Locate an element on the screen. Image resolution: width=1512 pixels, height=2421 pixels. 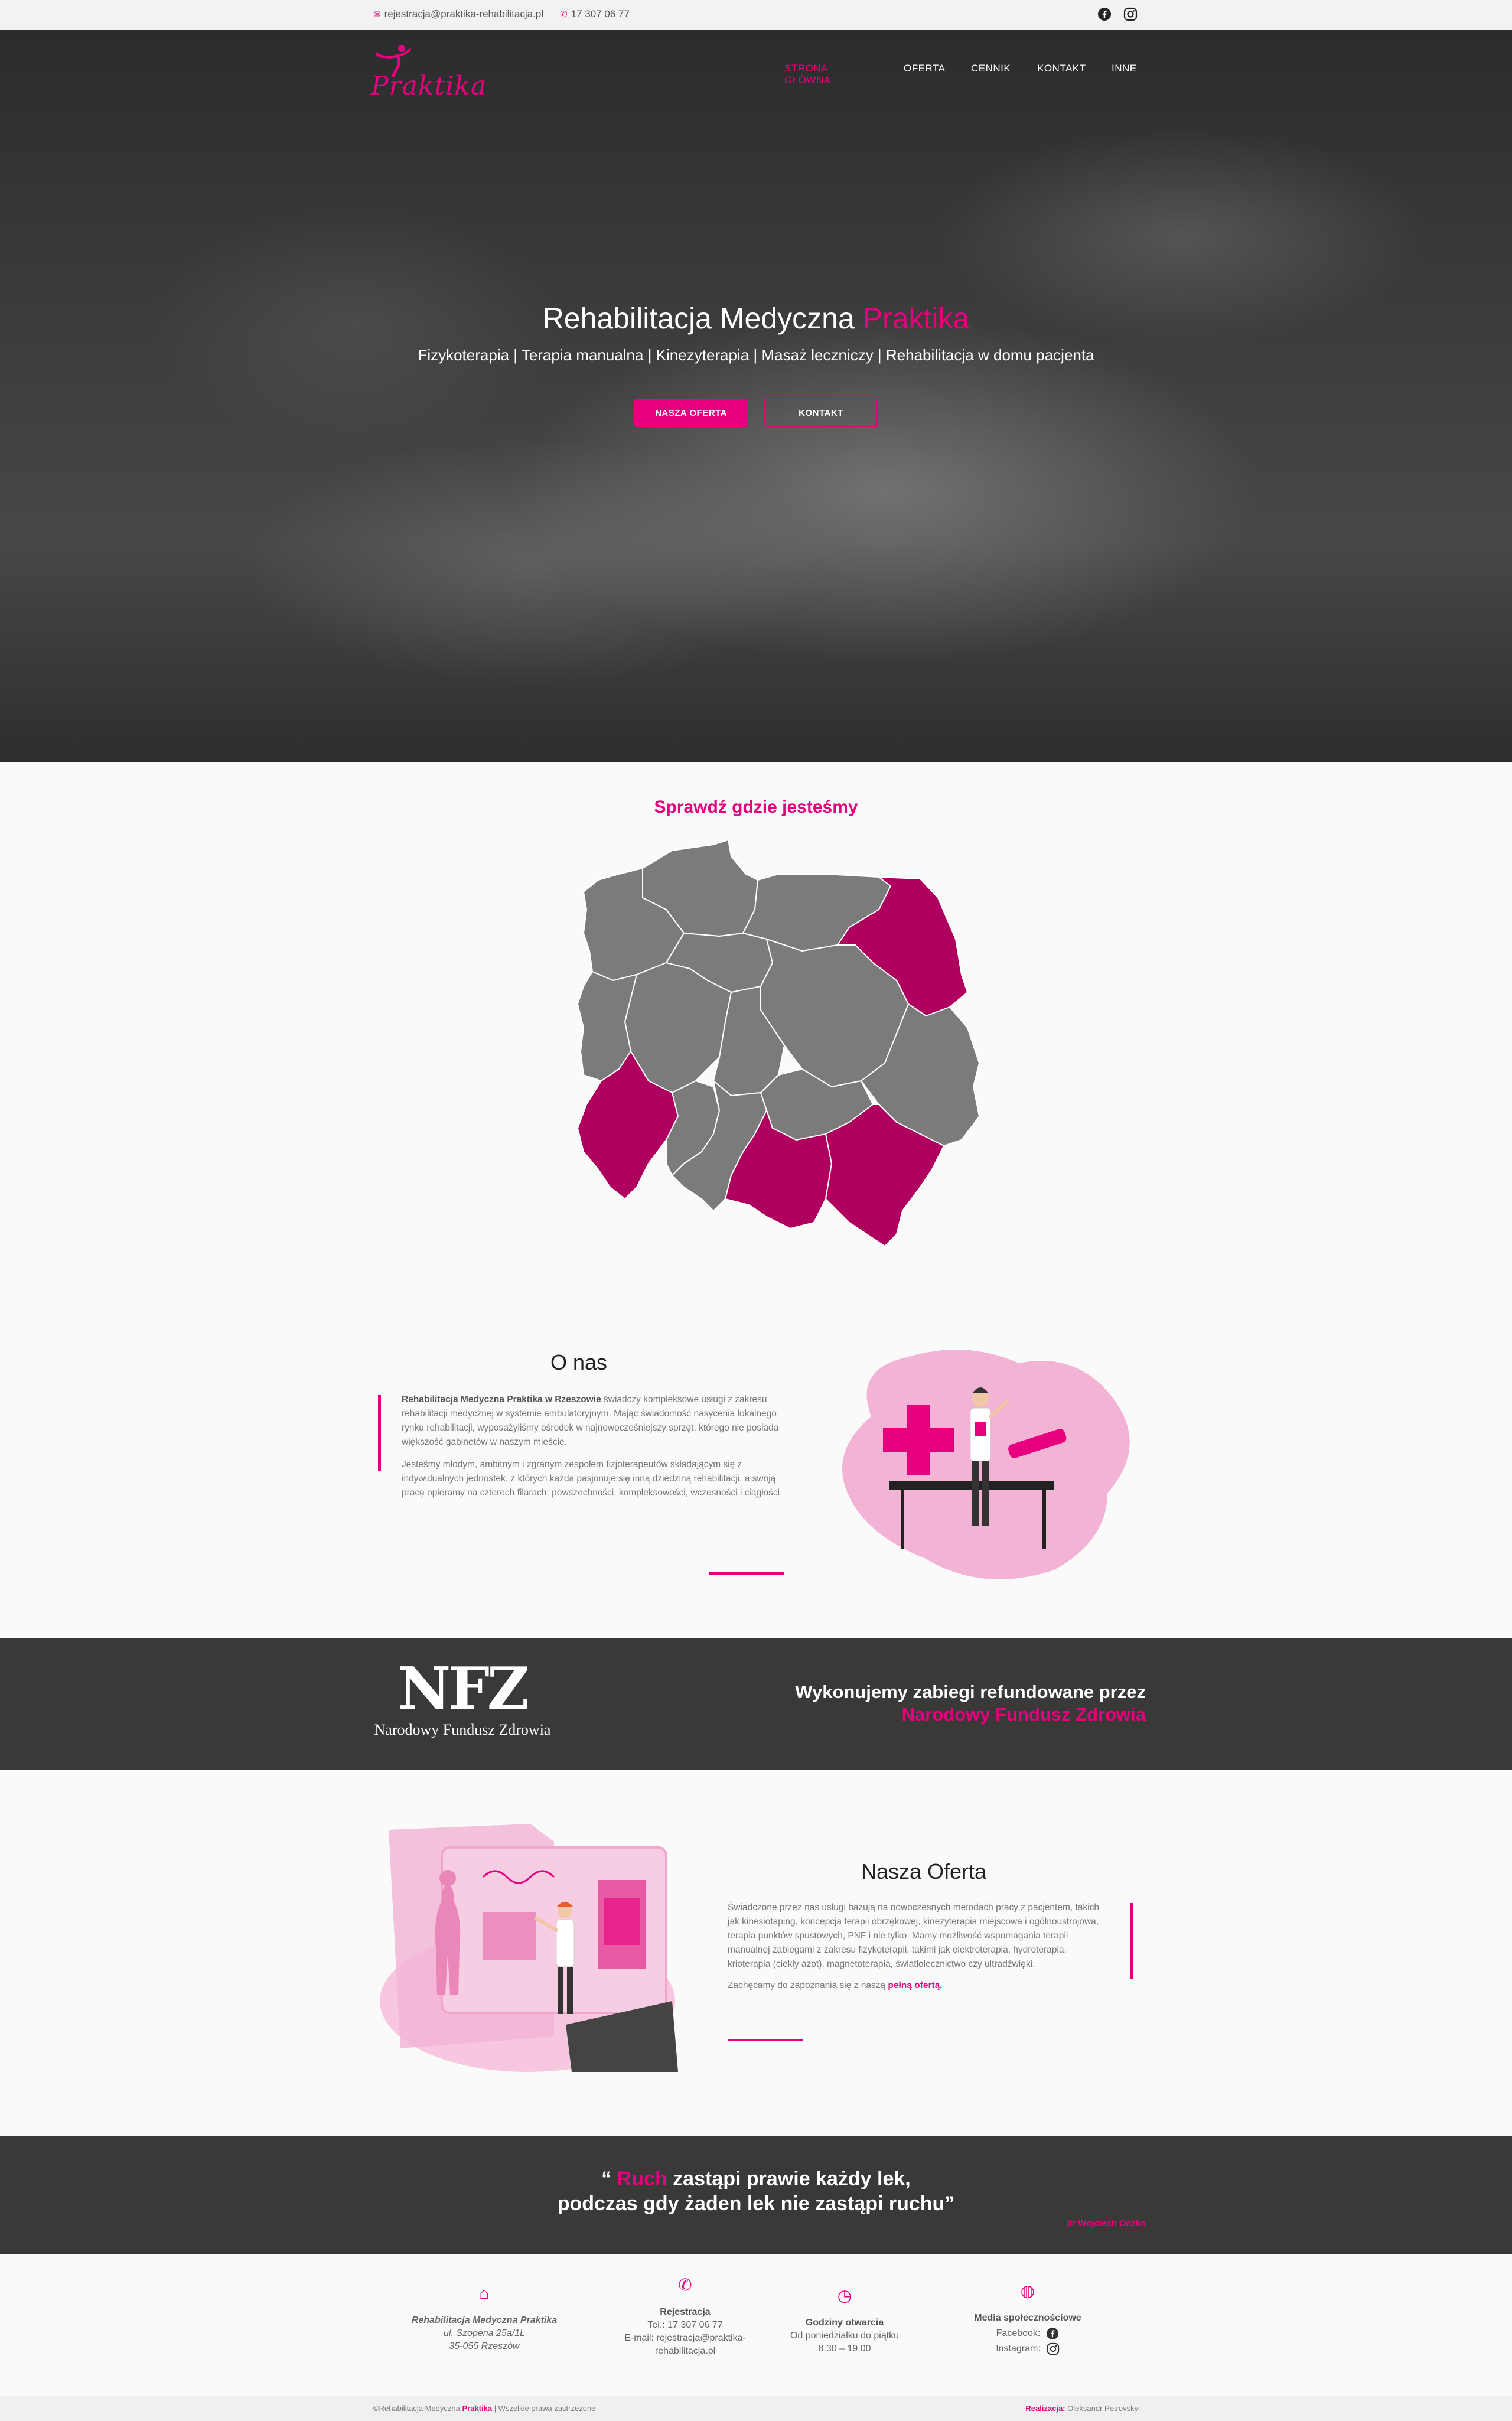
top-phone-link: ✆ 17 307 06 77 is located at coordinates (595, 14).